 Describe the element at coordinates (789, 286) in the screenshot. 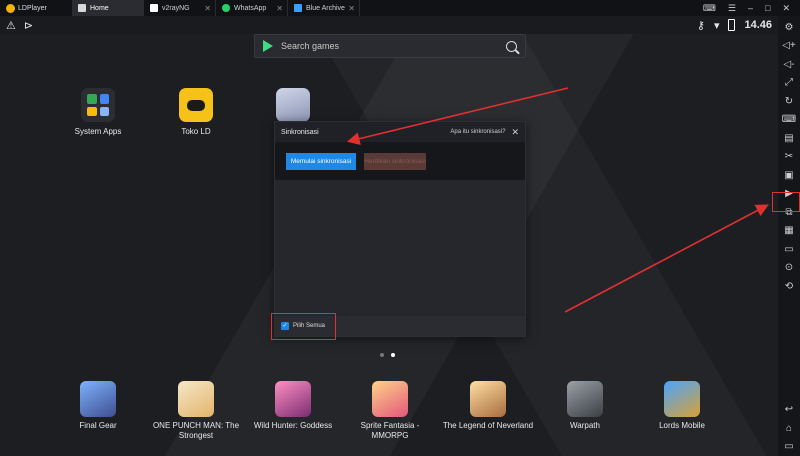

I see `shake-icon: ⟲` at that location.